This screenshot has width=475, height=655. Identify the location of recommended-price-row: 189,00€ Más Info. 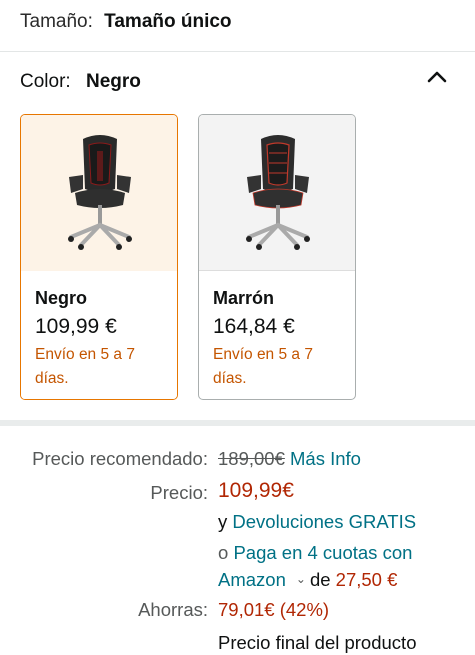
(289, 459).